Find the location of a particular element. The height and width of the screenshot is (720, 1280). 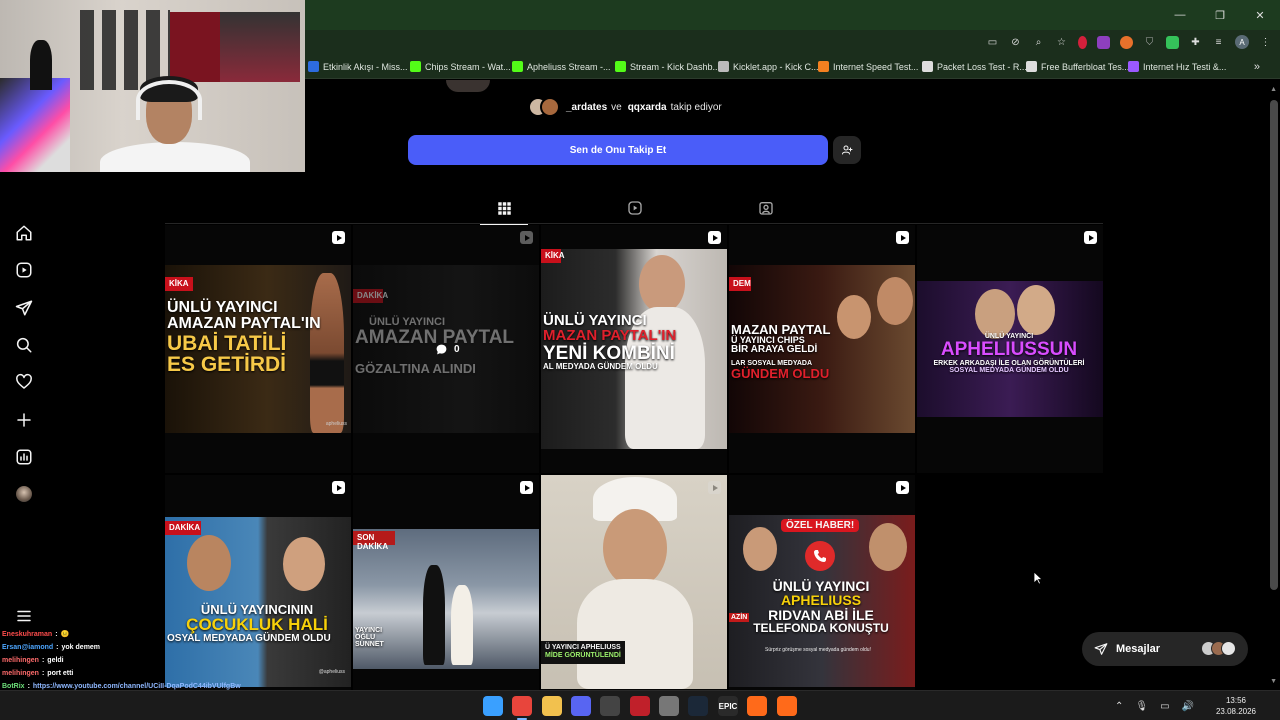

discord-app-icon is located at coordinates (581, 706).